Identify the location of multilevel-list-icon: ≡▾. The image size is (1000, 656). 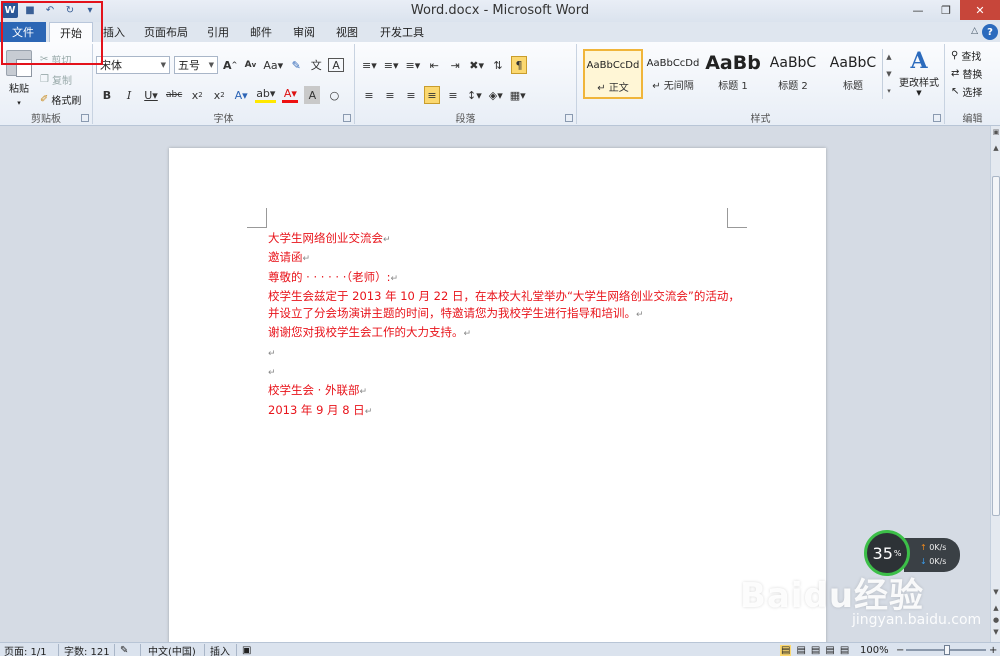
(413, 65).